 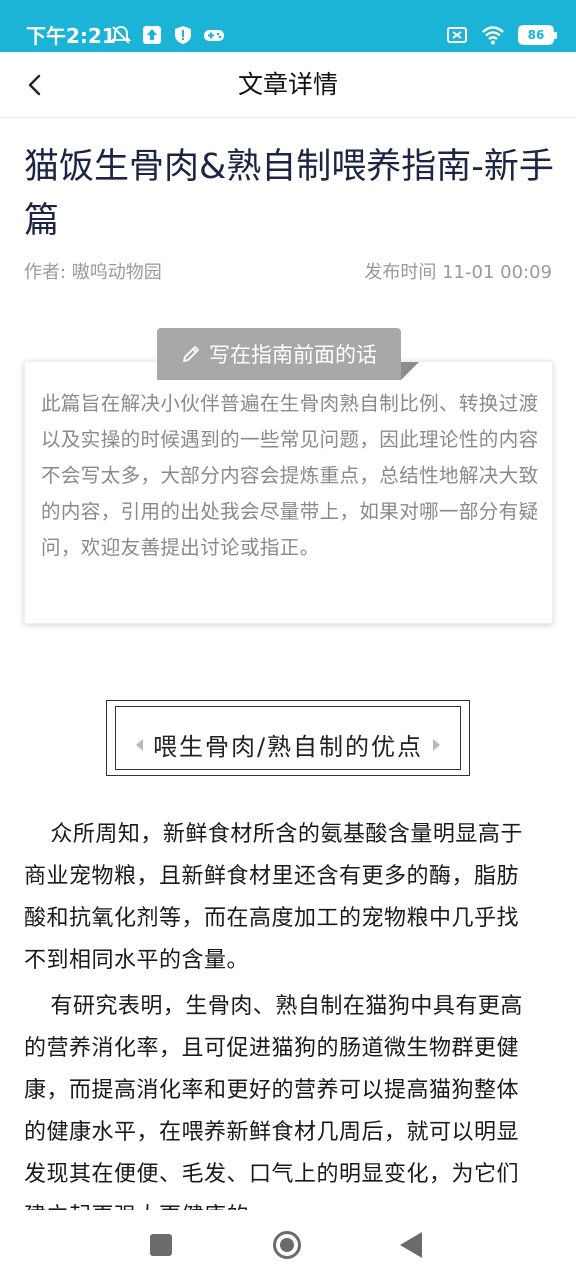 I want to click on section-heading-inner-border: 喂生骨肉/熟自制的优点, so click(x=288, y=738).